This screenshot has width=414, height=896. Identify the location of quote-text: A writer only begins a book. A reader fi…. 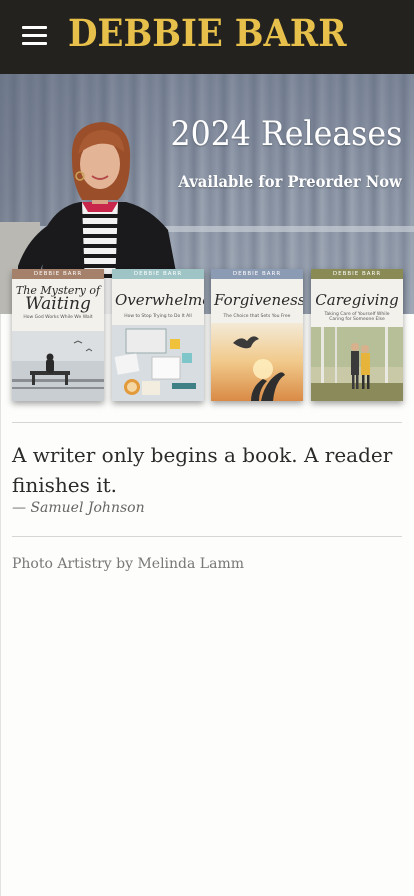
(202, 470).